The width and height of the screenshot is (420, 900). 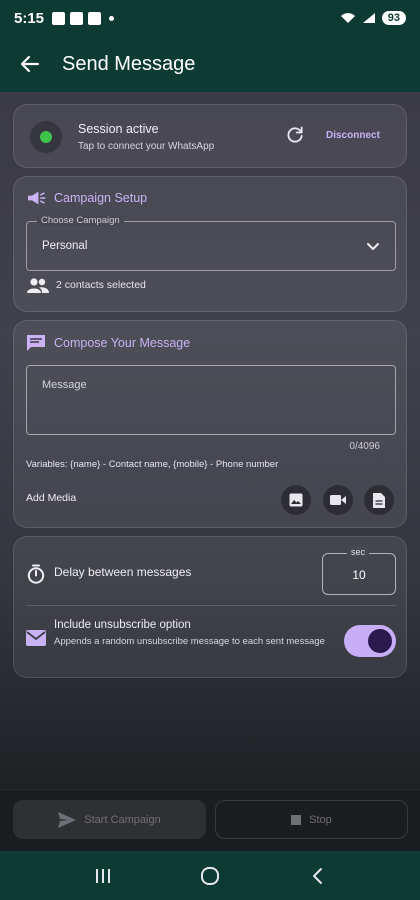 I want to click on add-document-button, so click(x=379, y=500).